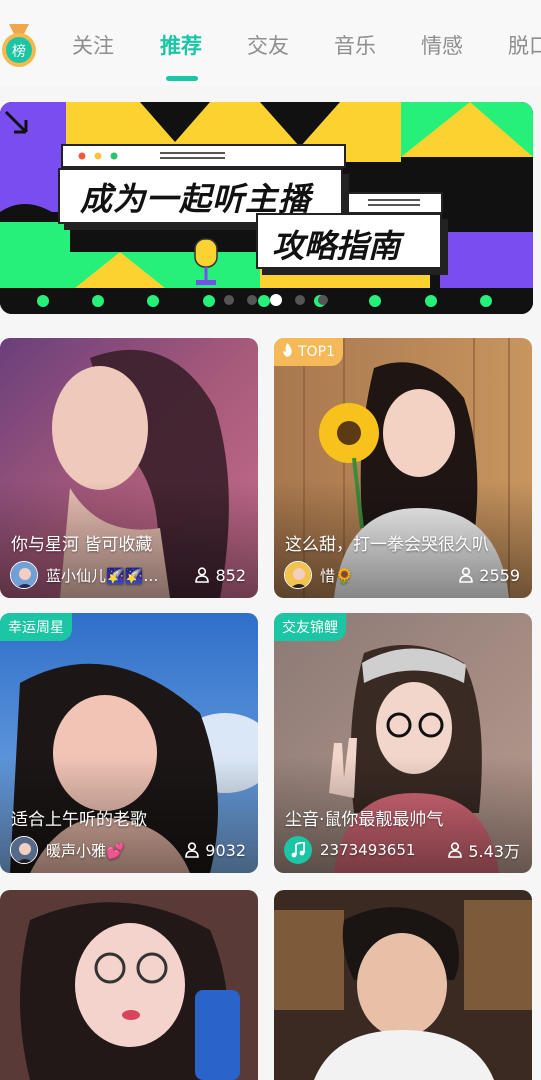  I want to click on room-card: 幸运周星 适合上午听的老歌 暖声小雅💕 9032, so click(129, 743).